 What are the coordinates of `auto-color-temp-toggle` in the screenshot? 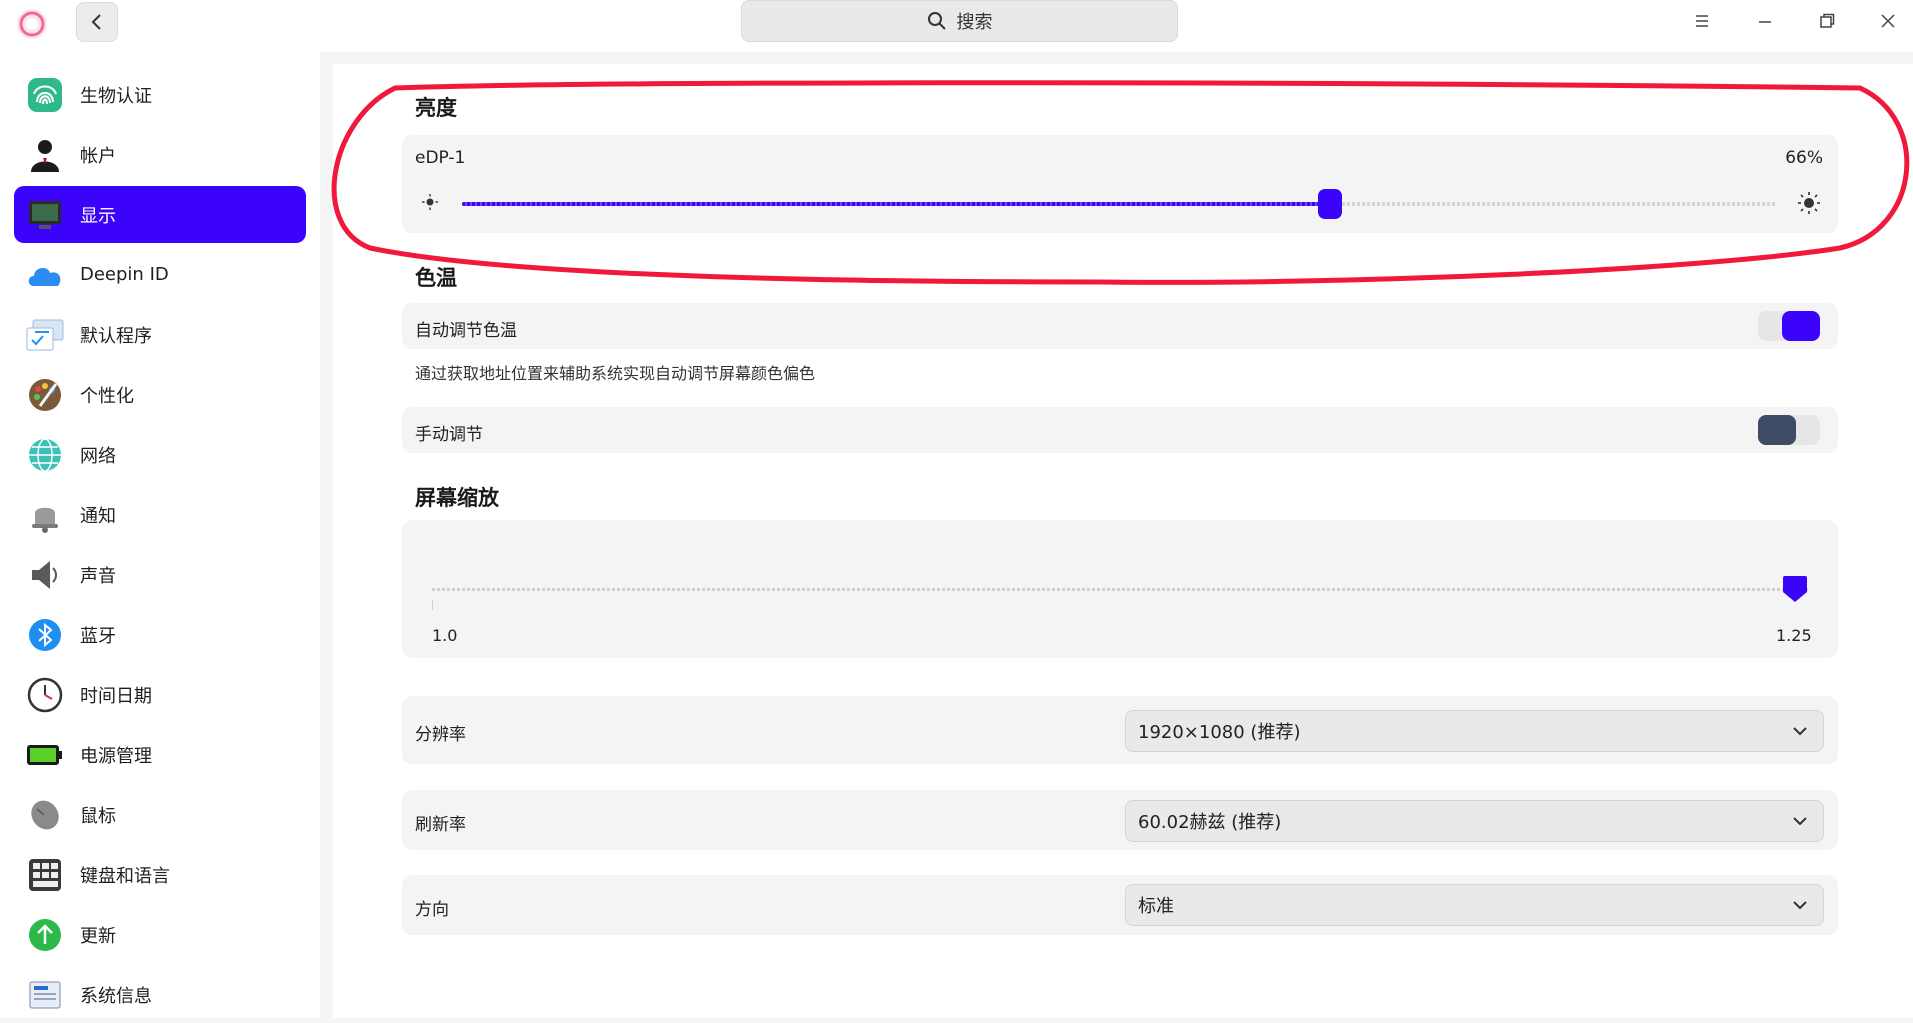 It's located at (1789, 326).